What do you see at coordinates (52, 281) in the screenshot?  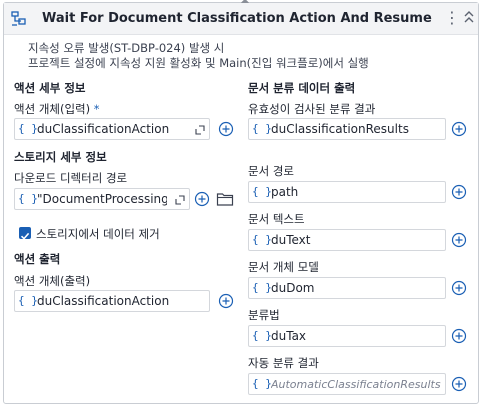 I see `action-object-output-label: 액션 개체(출력)` at bounding box center [52, 281].